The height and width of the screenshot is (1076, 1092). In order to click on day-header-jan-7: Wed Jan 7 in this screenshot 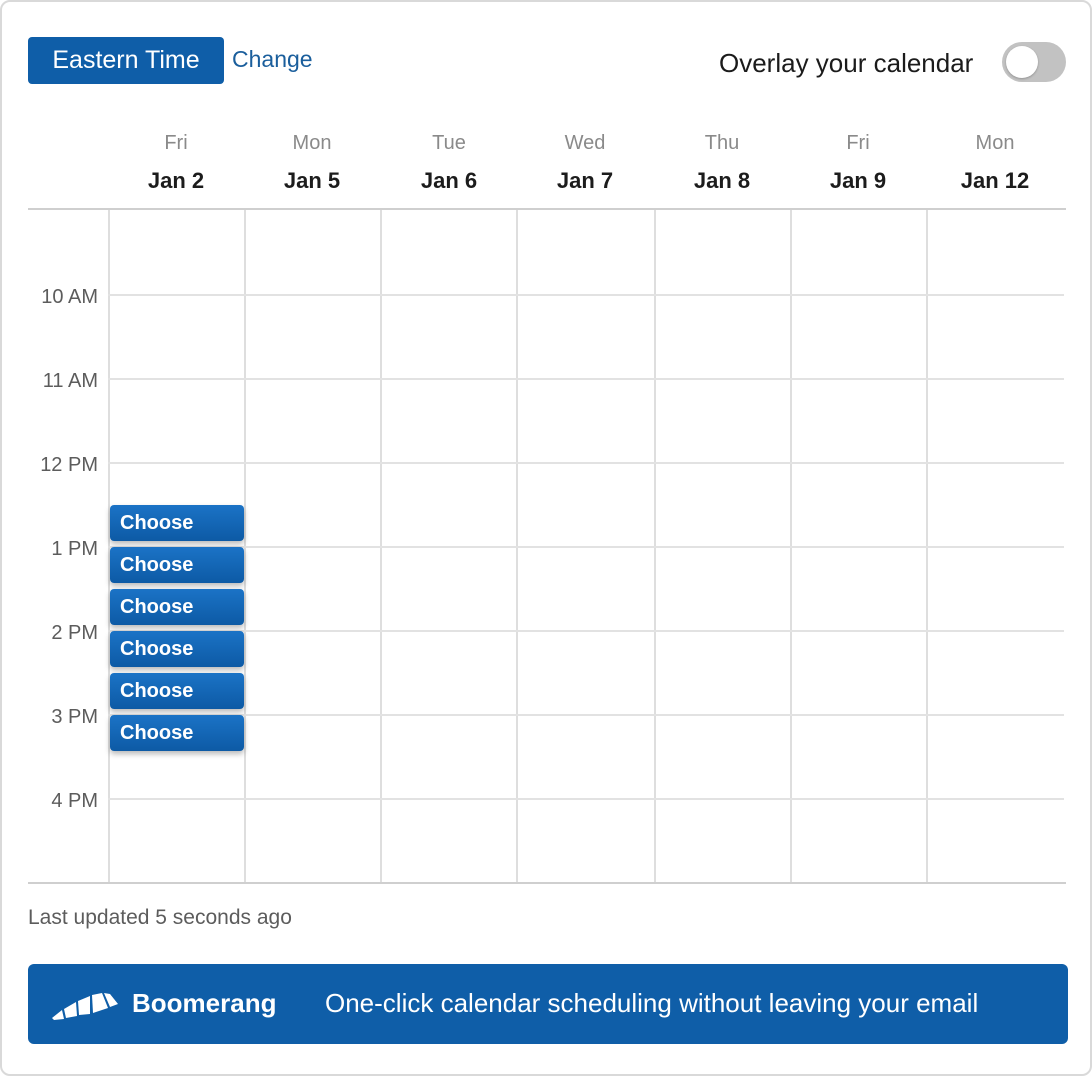, I will do `click(585, 162)`.